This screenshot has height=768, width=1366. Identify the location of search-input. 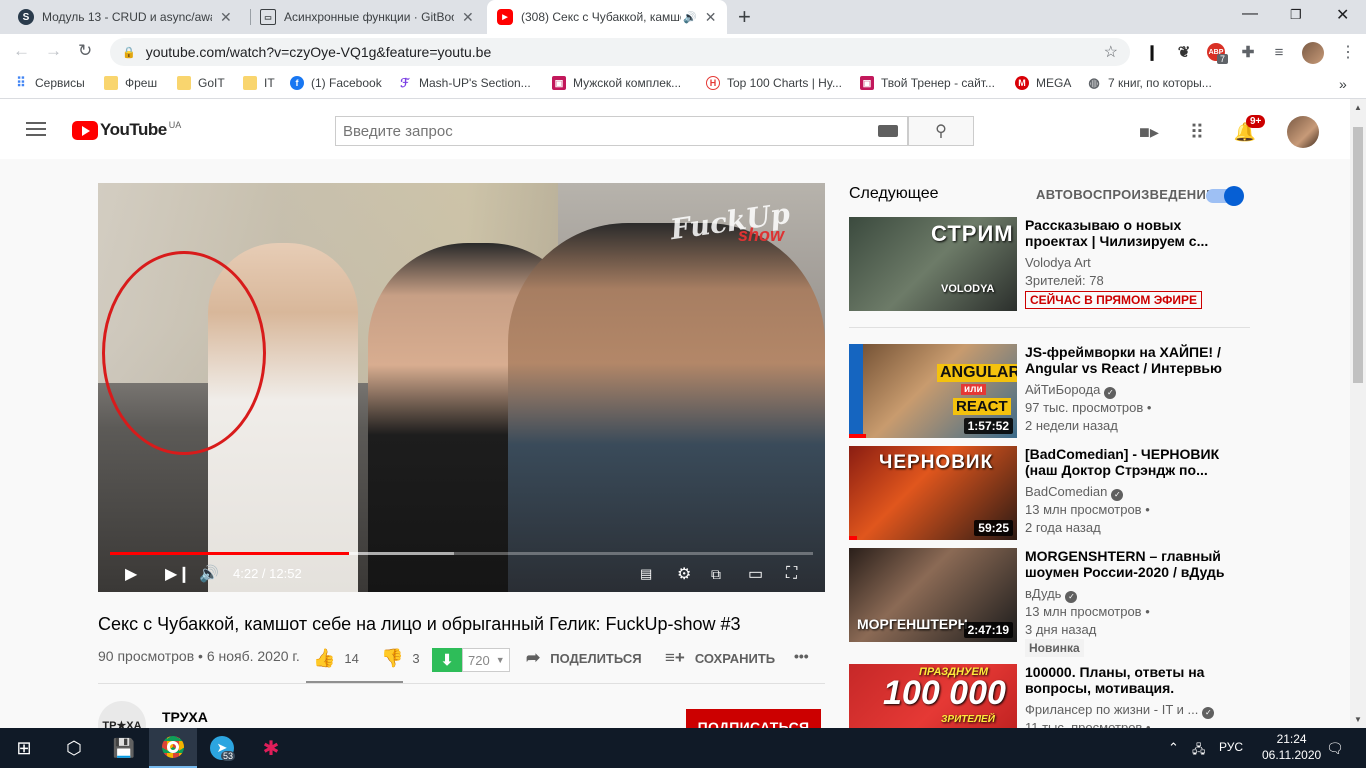
(603, 131).